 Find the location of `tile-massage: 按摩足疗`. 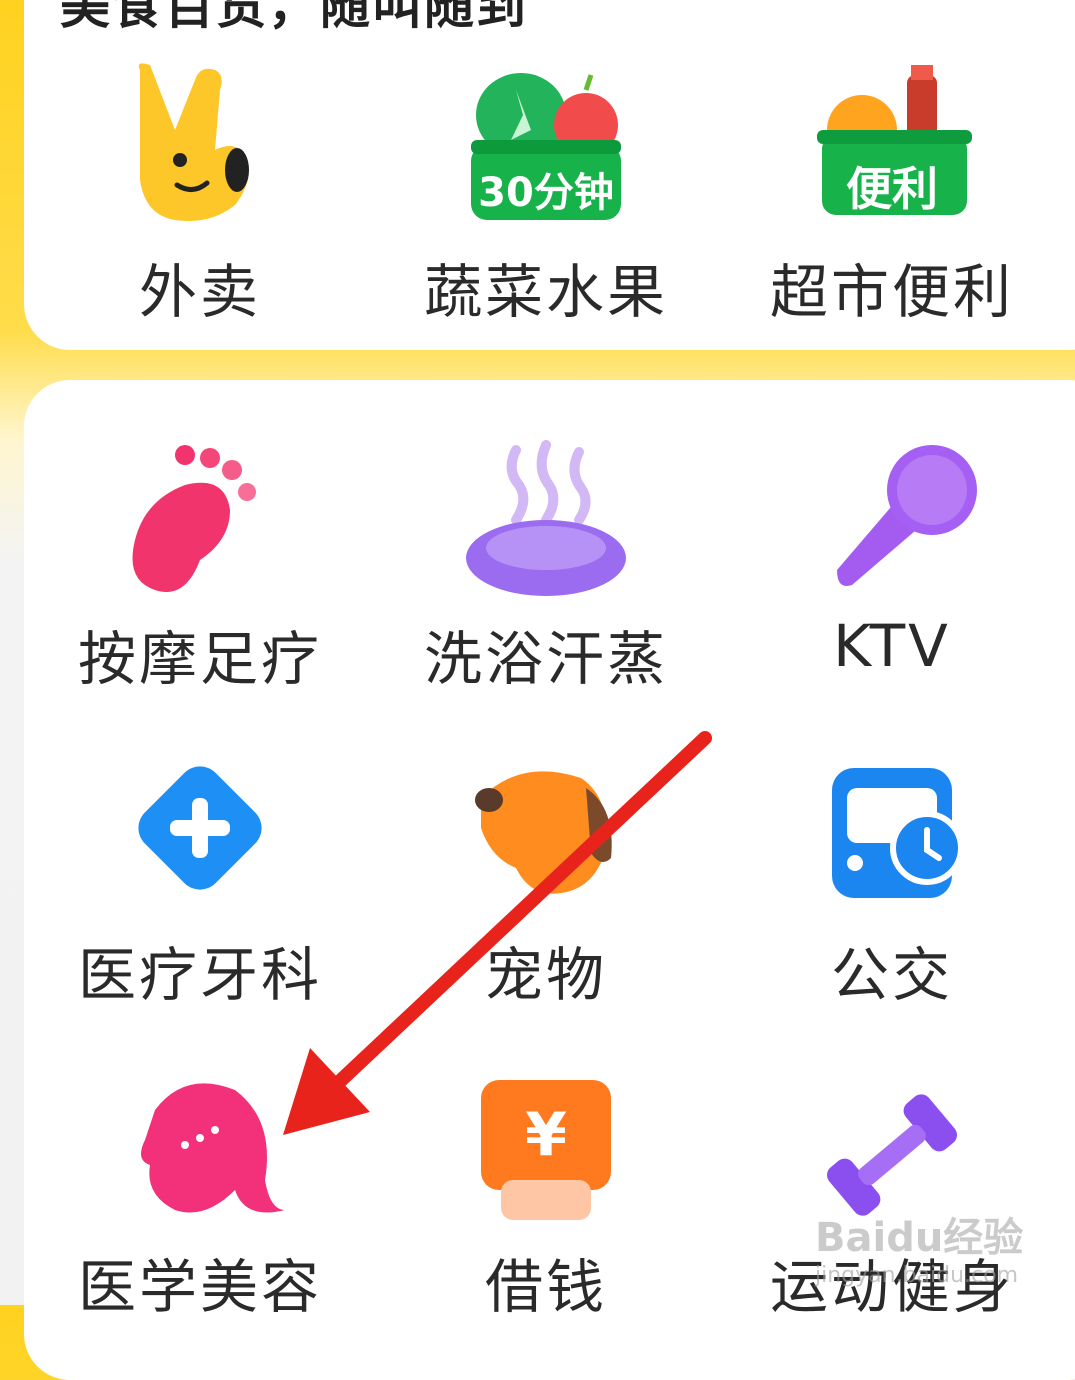

tile-massage: 按摩足疗 is located at coordinates (200, 590).